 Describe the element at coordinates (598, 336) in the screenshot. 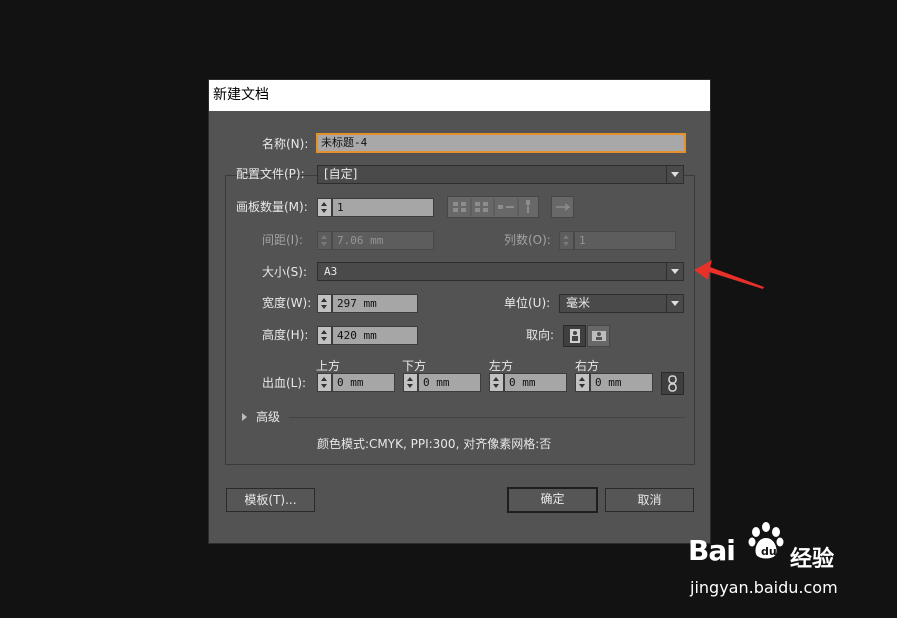

I see `landscape-orientation-icon` at that location.